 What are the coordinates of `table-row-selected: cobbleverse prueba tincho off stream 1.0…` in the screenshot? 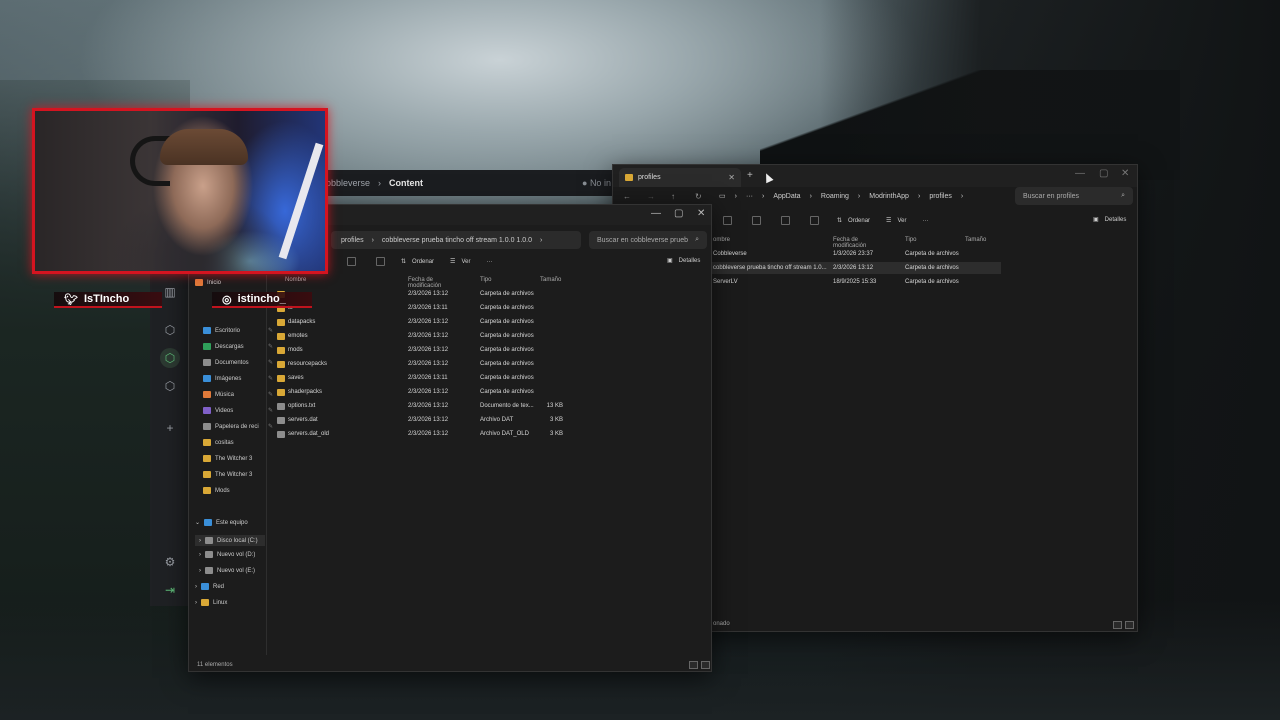 It's located at (856, 268).